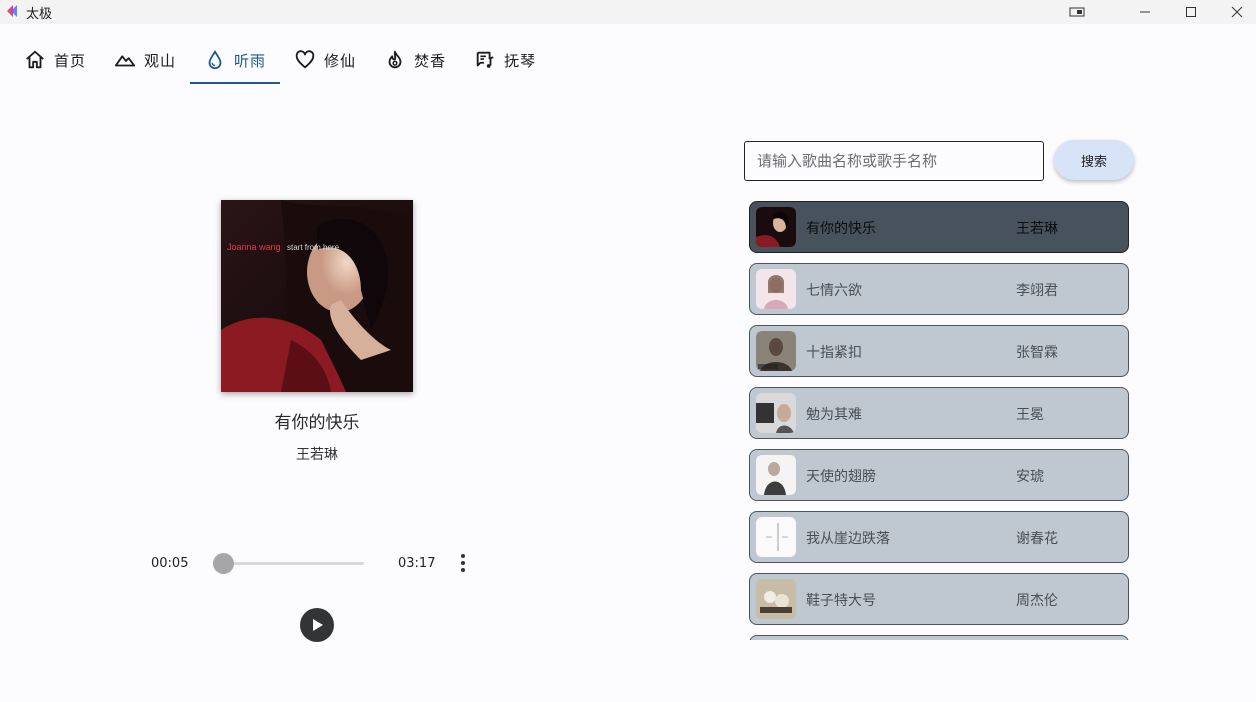 This screenshot has width=1256, height=702. Describe the element at coordinates (1037, 601) in the screenshot. I see `song-artist: 周杰伦` at that location.